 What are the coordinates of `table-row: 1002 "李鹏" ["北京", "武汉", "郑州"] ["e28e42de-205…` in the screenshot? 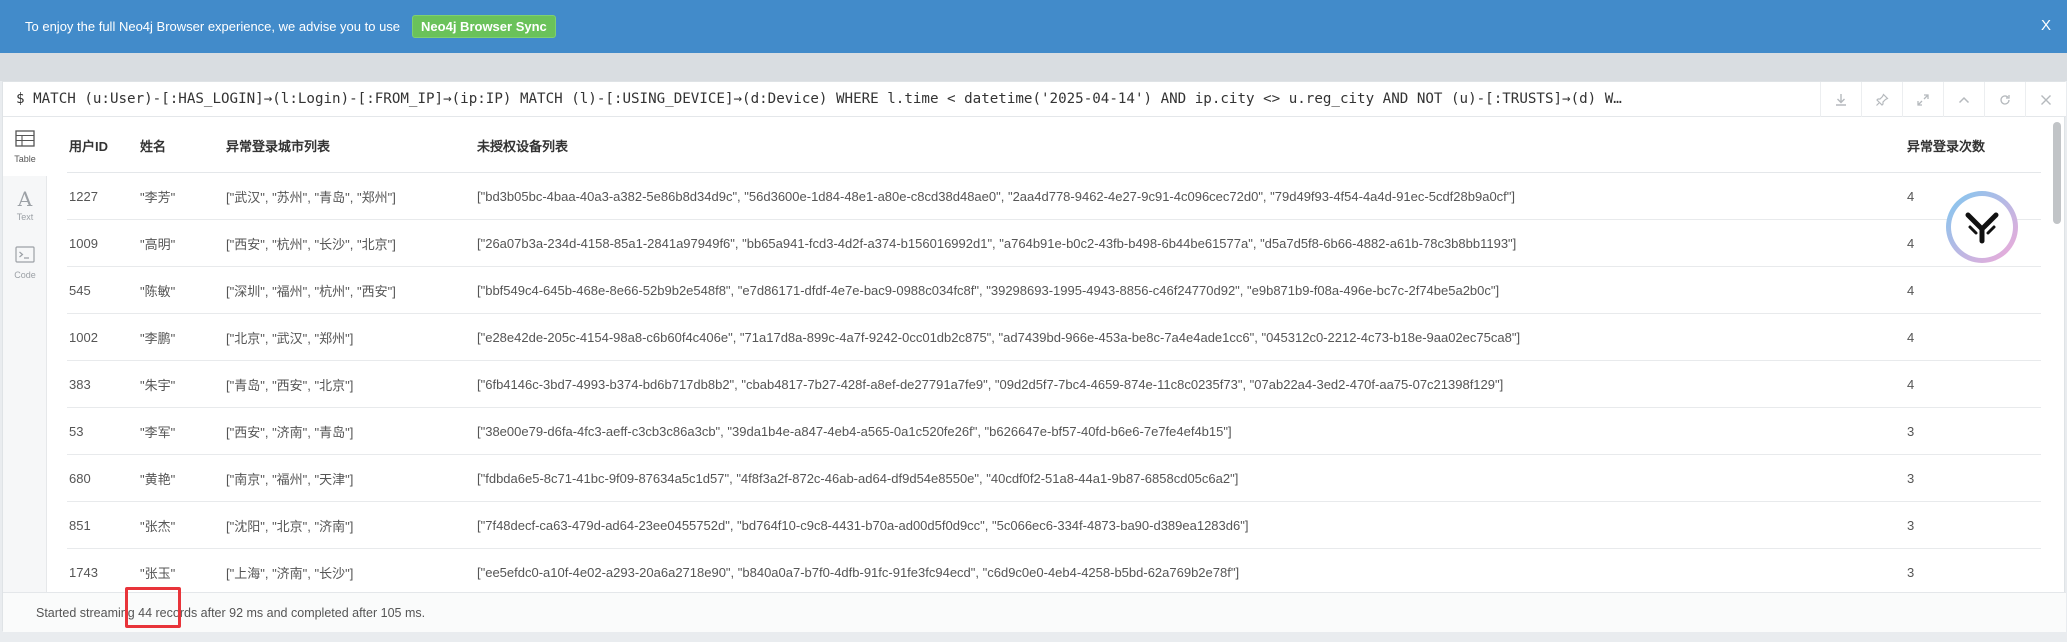 It's located at (1054, 337).